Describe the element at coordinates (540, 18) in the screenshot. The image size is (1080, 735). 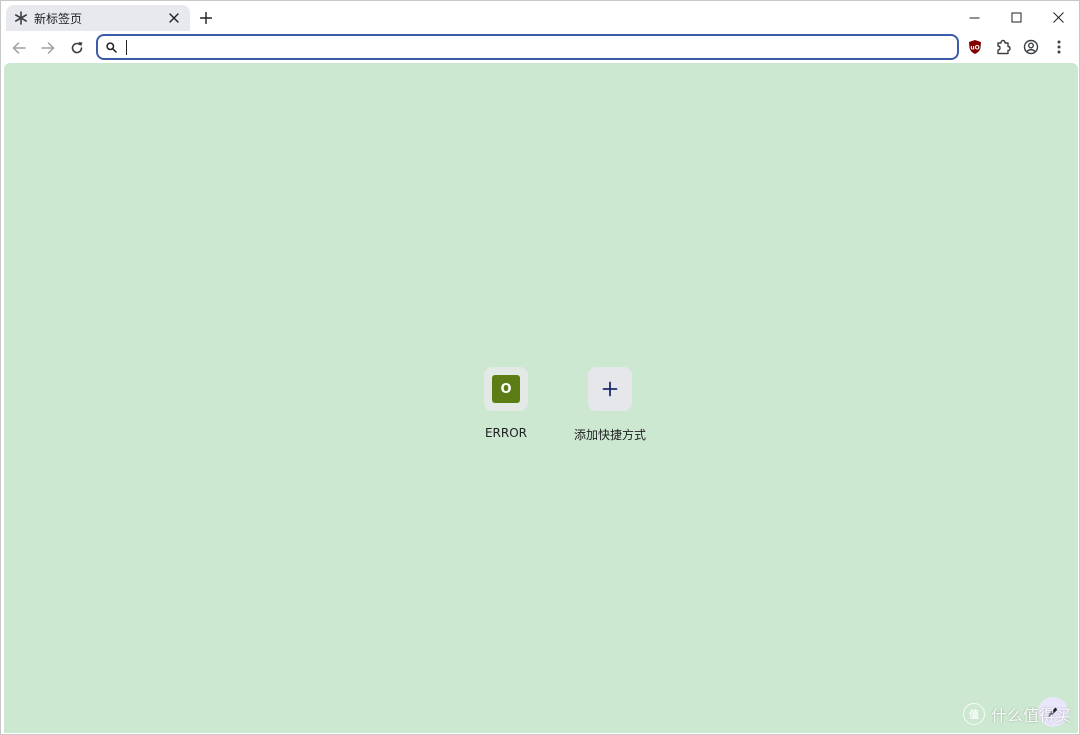
I see `tab-strip: 新标签页` at that location.